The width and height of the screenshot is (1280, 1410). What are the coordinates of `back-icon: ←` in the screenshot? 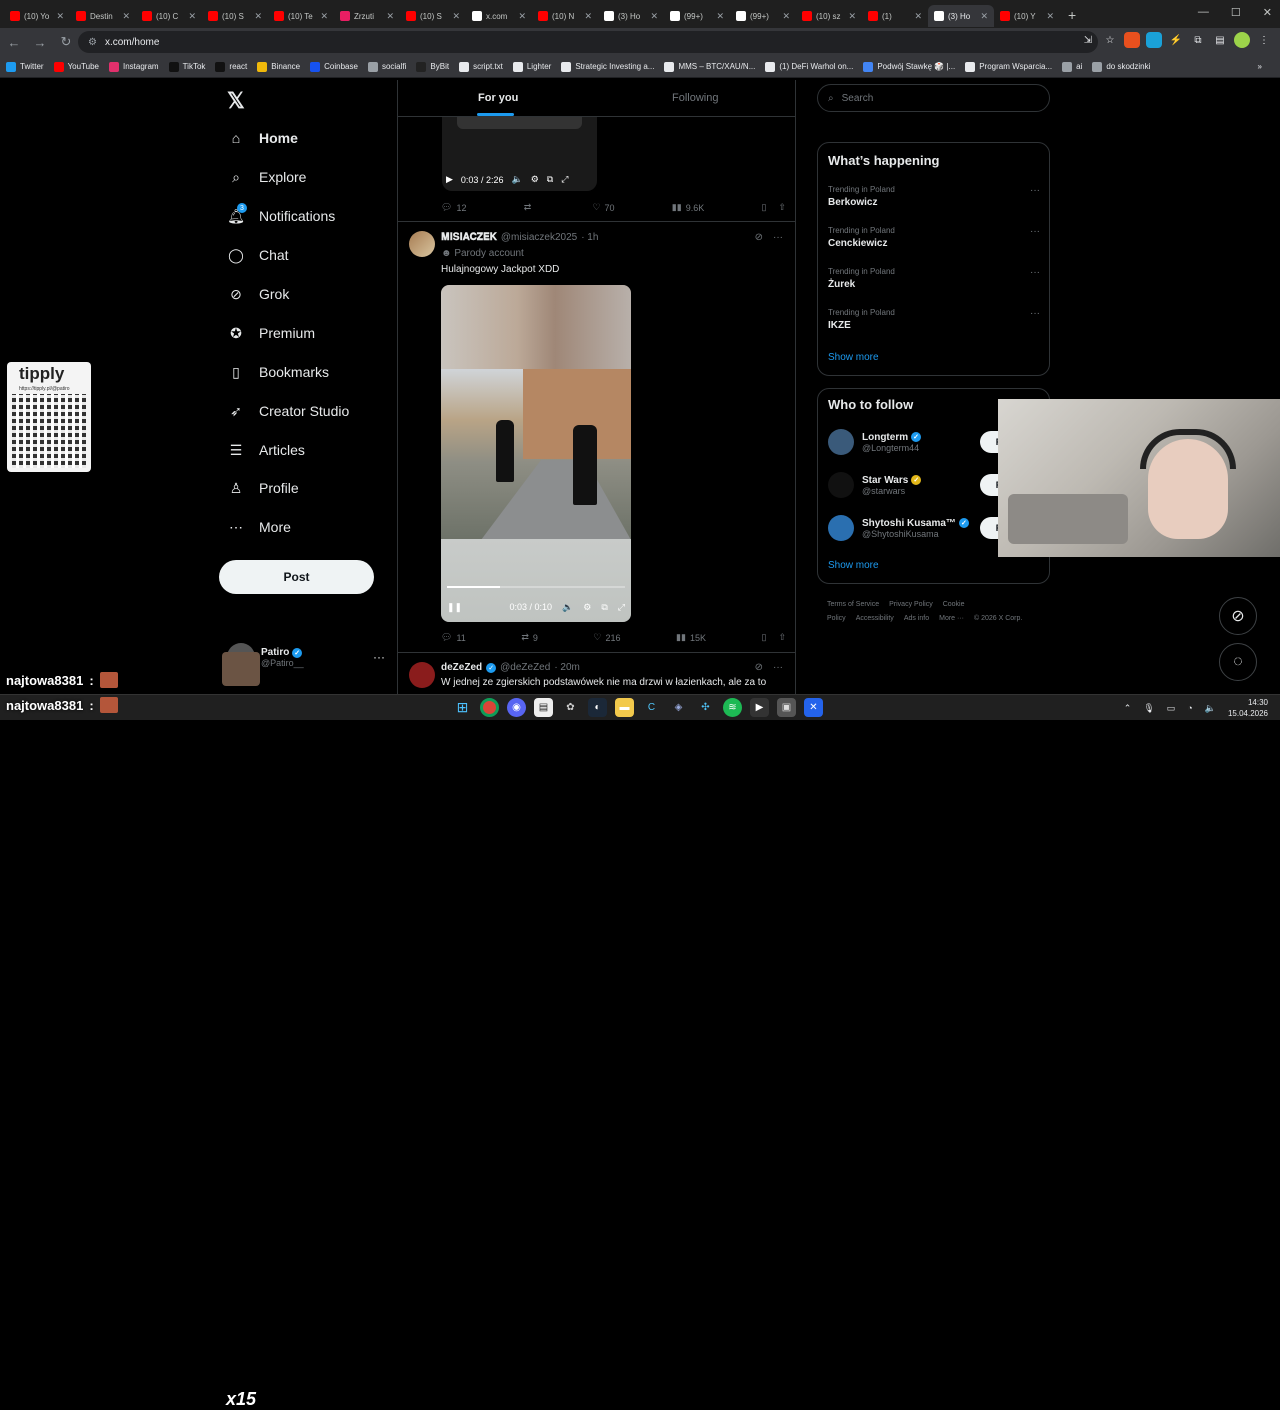 It's located at (14, 42).